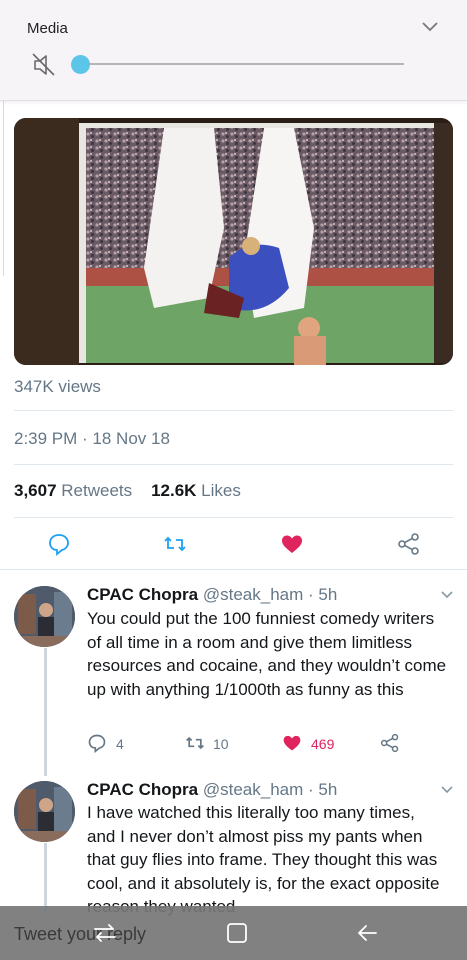 Image resolution: width=467 pixels, height=960 pixels. What do you see at coordinates (173, 490) in the screenshot?
I see `like-count: 12.6K` at bounding box center [173, 490].